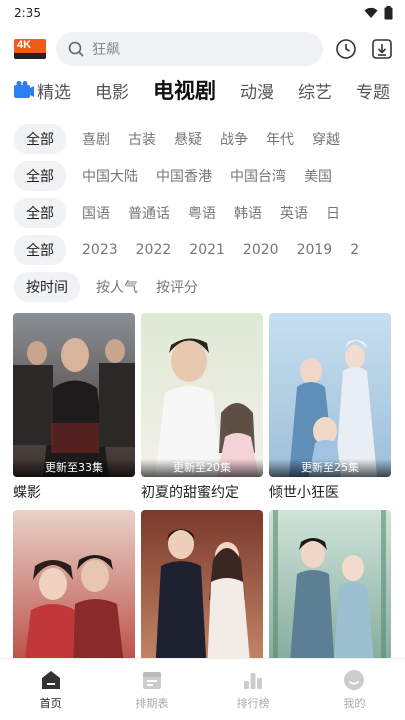 This screenshot has width=405, height=720. I want to click on search-icon, so click(76, 49).